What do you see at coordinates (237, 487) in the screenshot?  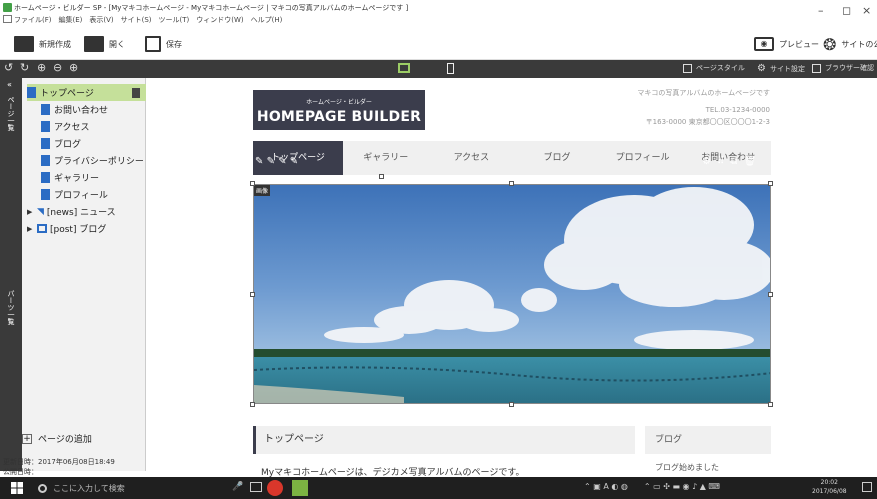 I see `mic-icon: 🎤` at bounding box center [237, 487].